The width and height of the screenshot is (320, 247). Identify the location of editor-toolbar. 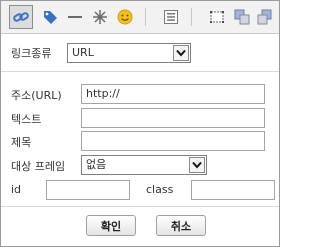
(140, 17).